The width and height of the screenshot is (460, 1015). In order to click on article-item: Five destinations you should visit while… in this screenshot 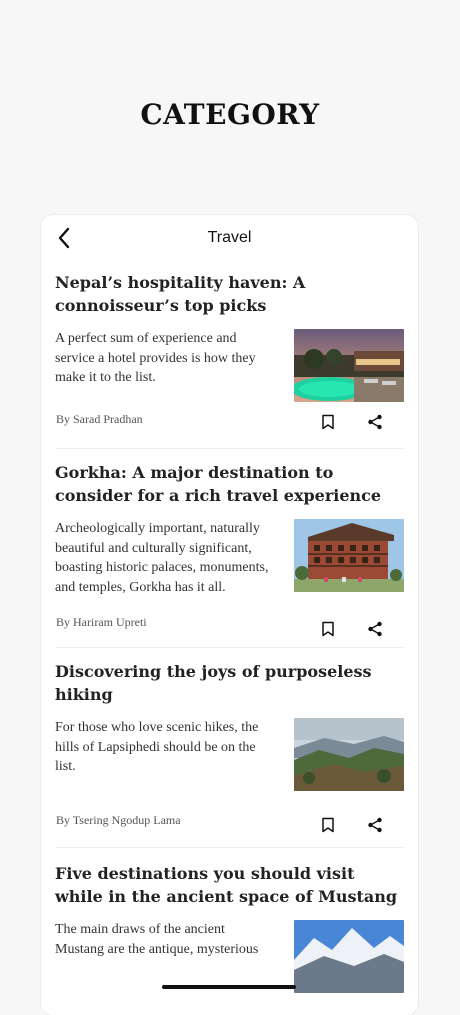, I will do `click(229, 920)`.